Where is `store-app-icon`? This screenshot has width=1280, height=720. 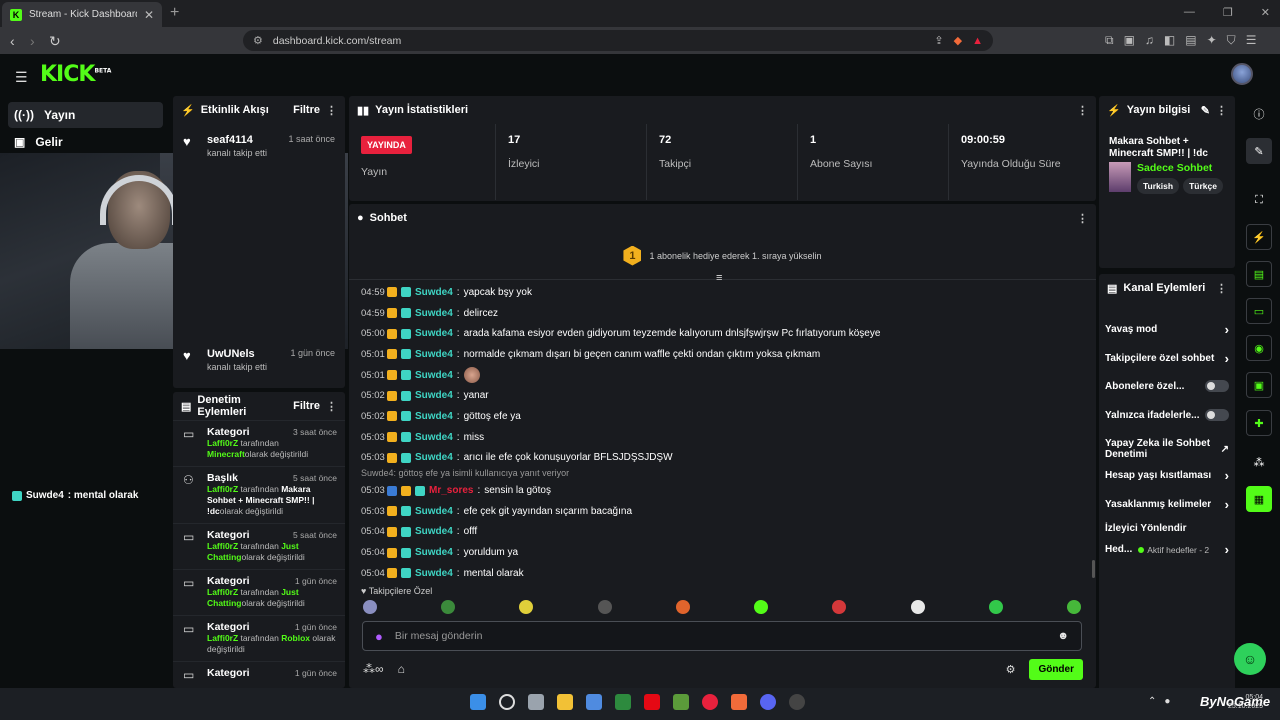
store-app-icon is located at coordinates (623, 702).